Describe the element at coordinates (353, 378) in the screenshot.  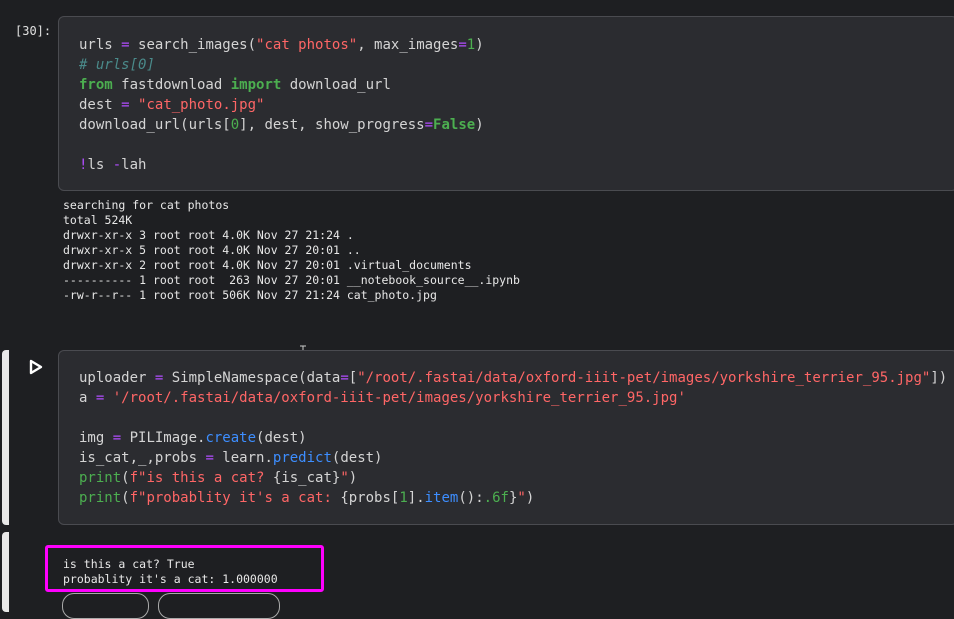
I see `code-token: [` at that location.